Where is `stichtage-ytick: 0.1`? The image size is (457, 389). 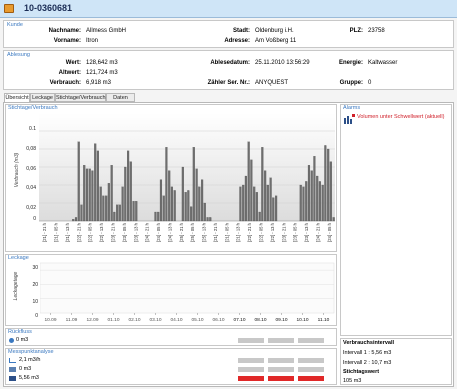 stichtage-ytick: 0.1 is located at coordinates (32, 129).